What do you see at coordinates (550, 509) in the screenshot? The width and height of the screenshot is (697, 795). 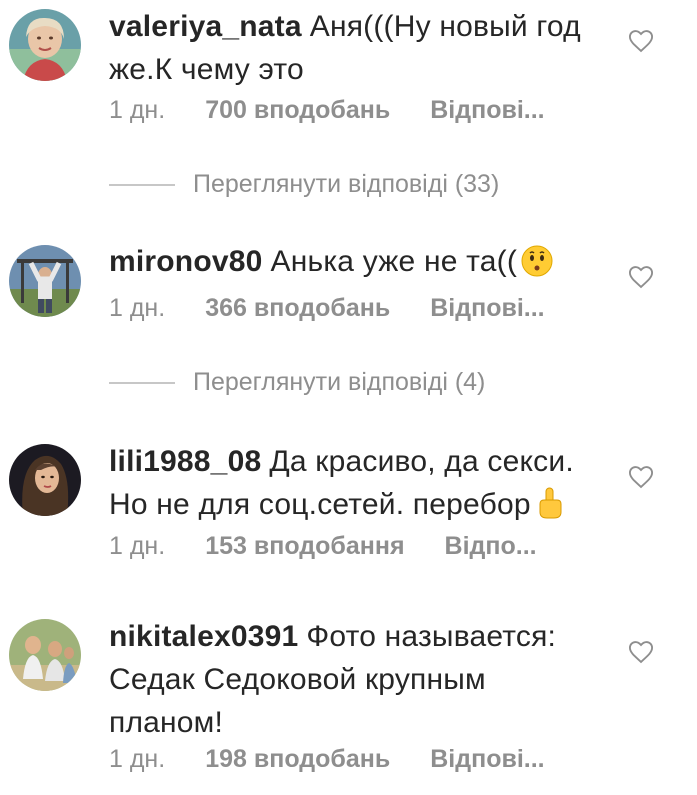 I see `pointing-up-emoji-icon` at bounding box center [550, 509].